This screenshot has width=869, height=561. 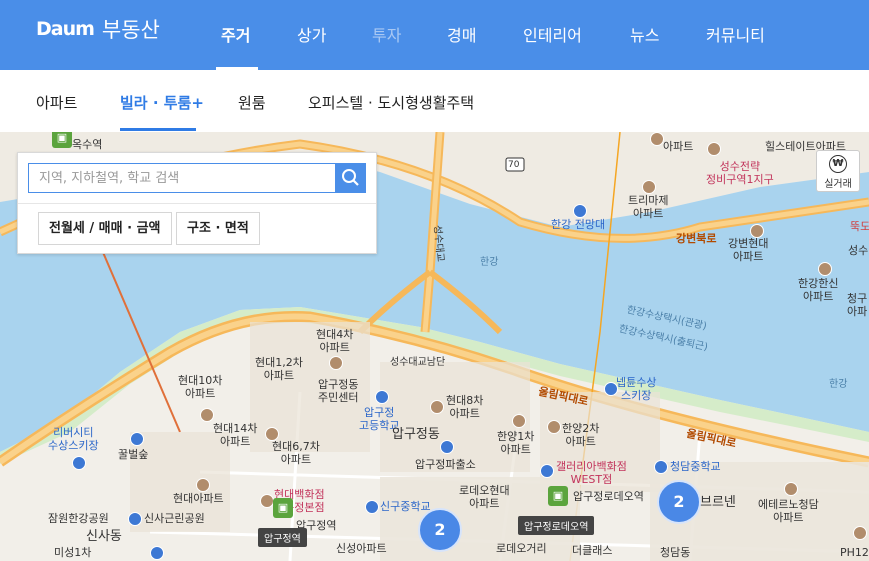 I want to click on map-label-etrenos: 에테르노청담 아파트, so click(x=788, y=511).